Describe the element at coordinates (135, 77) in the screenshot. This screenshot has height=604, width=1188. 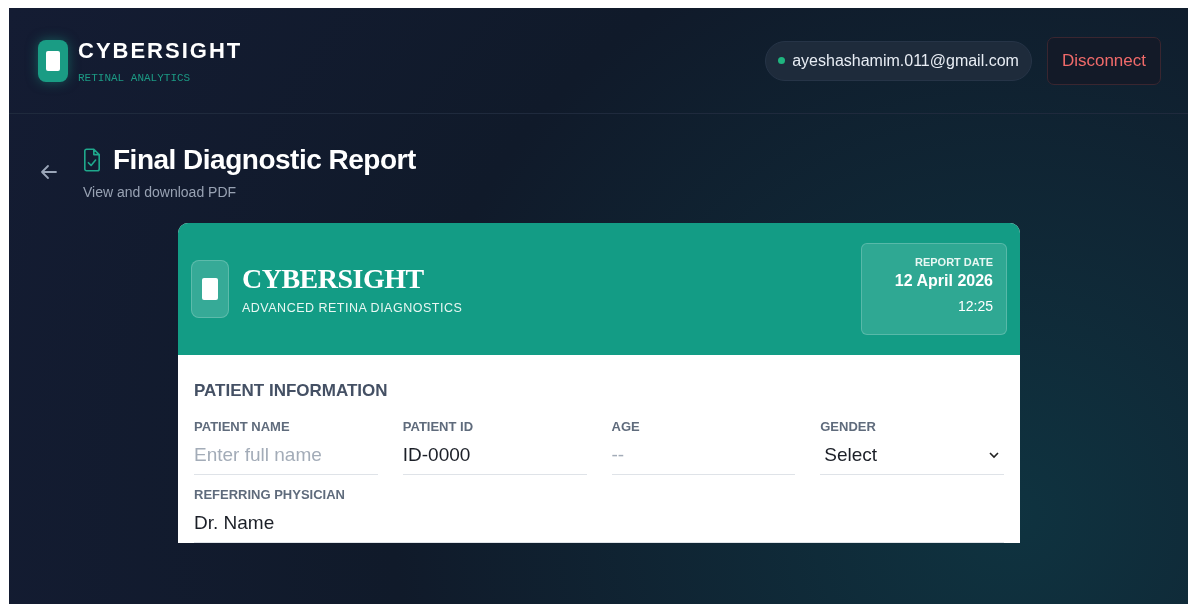
I see `app-tagline: RETINAL ANALYTICS` at that location.